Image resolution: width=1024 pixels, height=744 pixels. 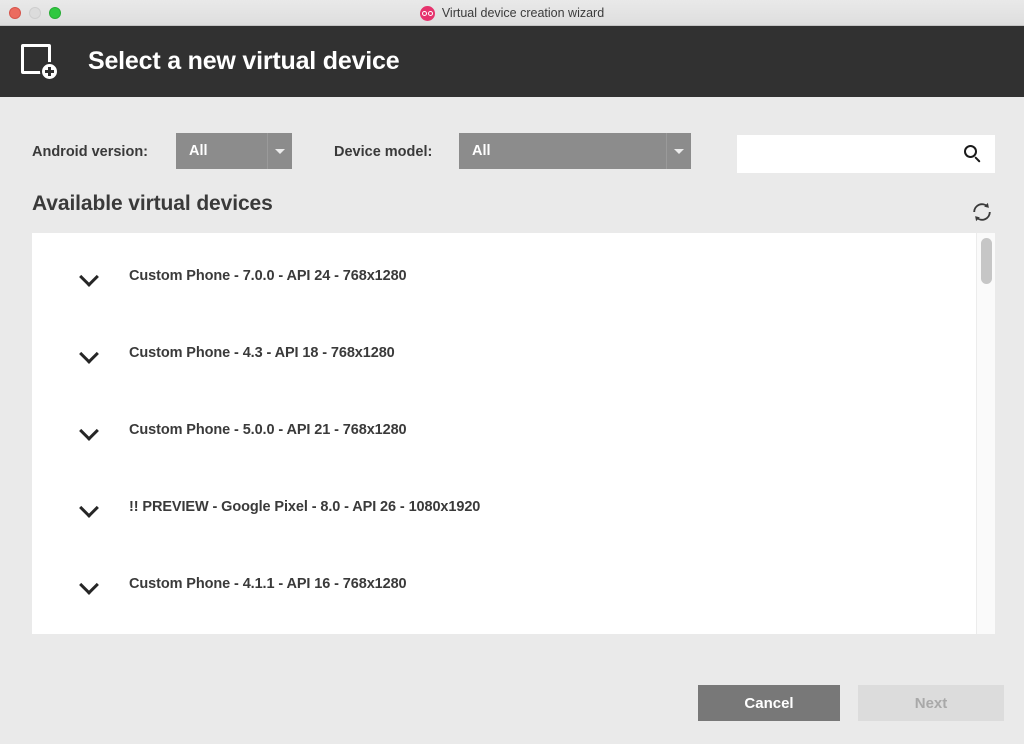 What do you see at coordinates (383, 152) in the screenshot?
I see `device-model-label: Device model:` at bounding box center [383, 152].